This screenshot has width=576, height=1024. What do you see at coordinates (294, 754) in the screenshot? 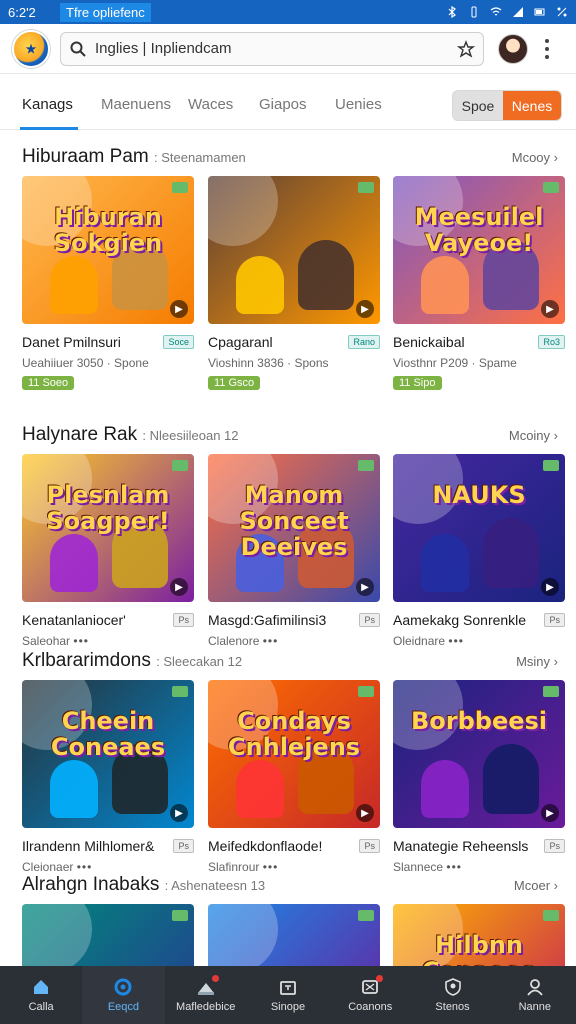
I see `game-thumbnail: Condays Cnhlejens ▶` at bounding box center [294, 754].